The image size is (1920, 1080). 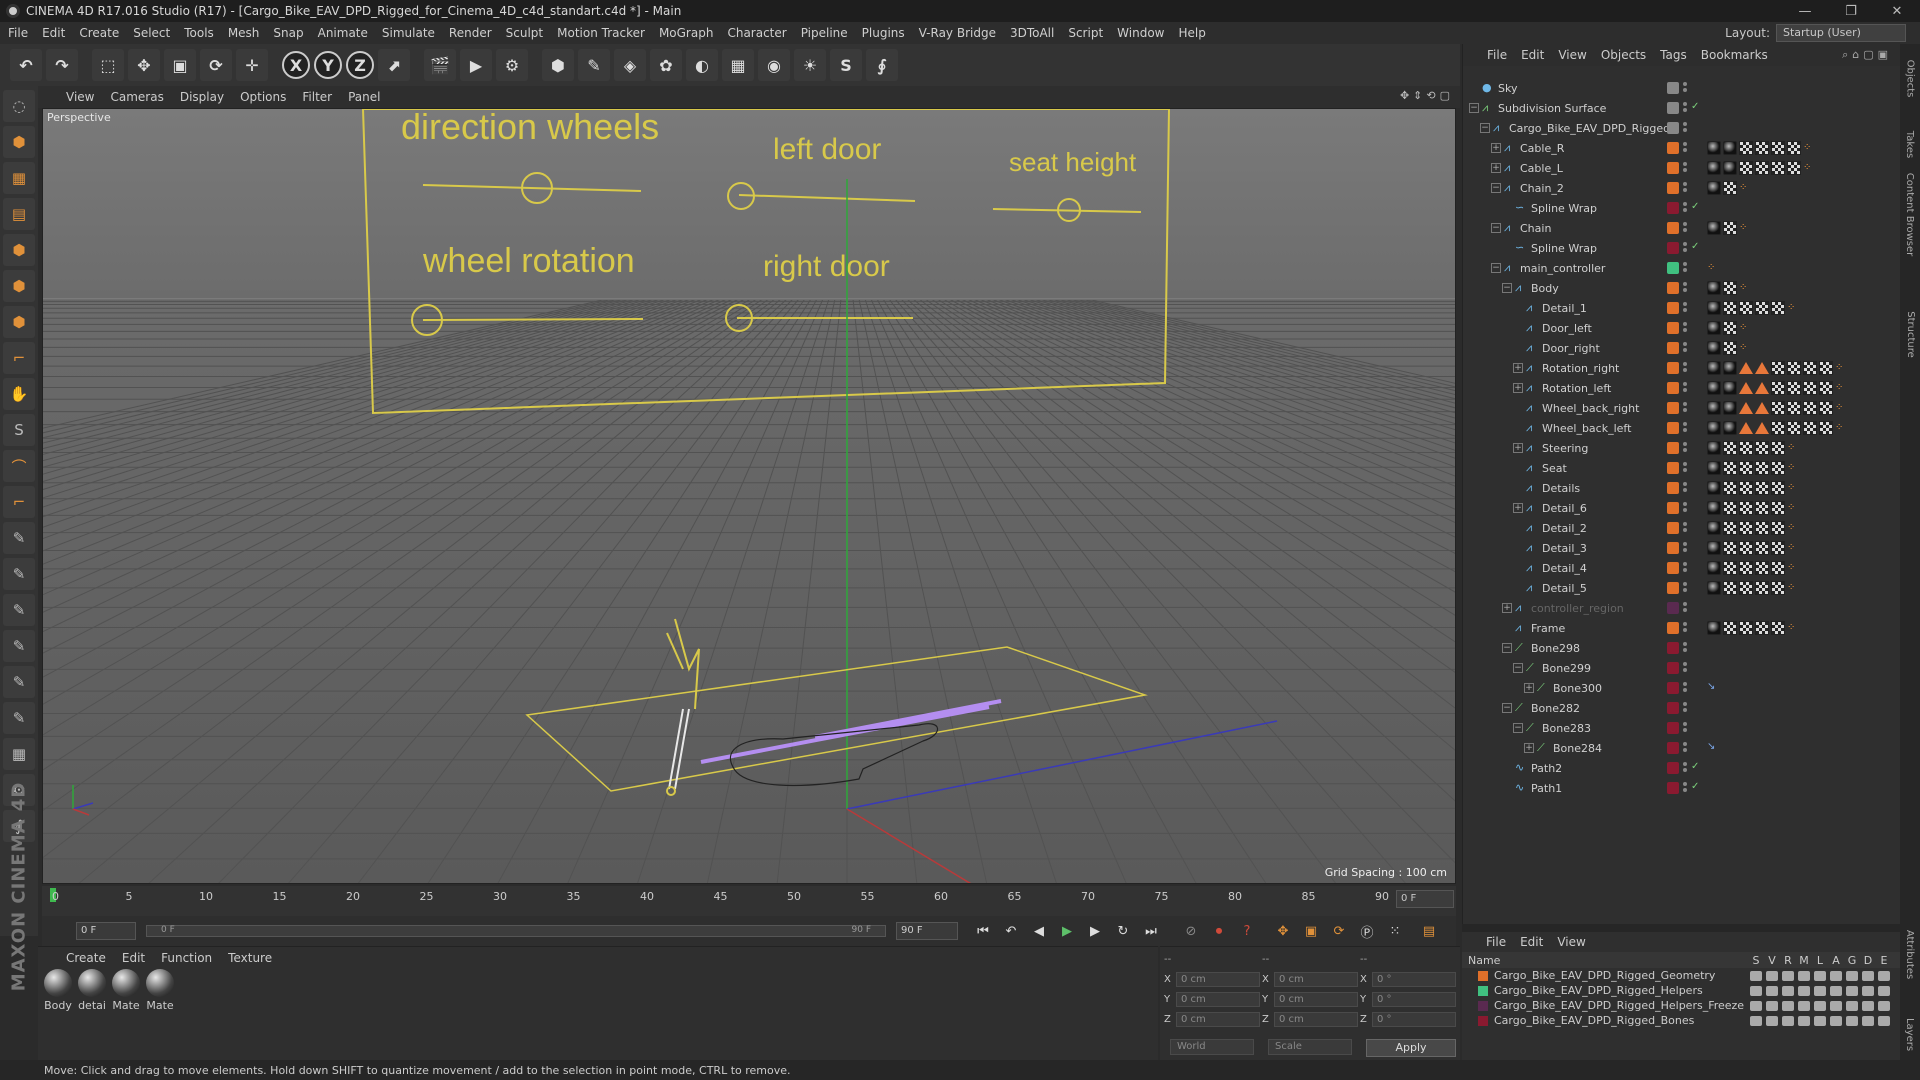 What do you see at coordinates (1682, 768) in the screenshot?
I see `object-row-path2: ∿ Path2 ✓` at bounding box center [1682, 768].